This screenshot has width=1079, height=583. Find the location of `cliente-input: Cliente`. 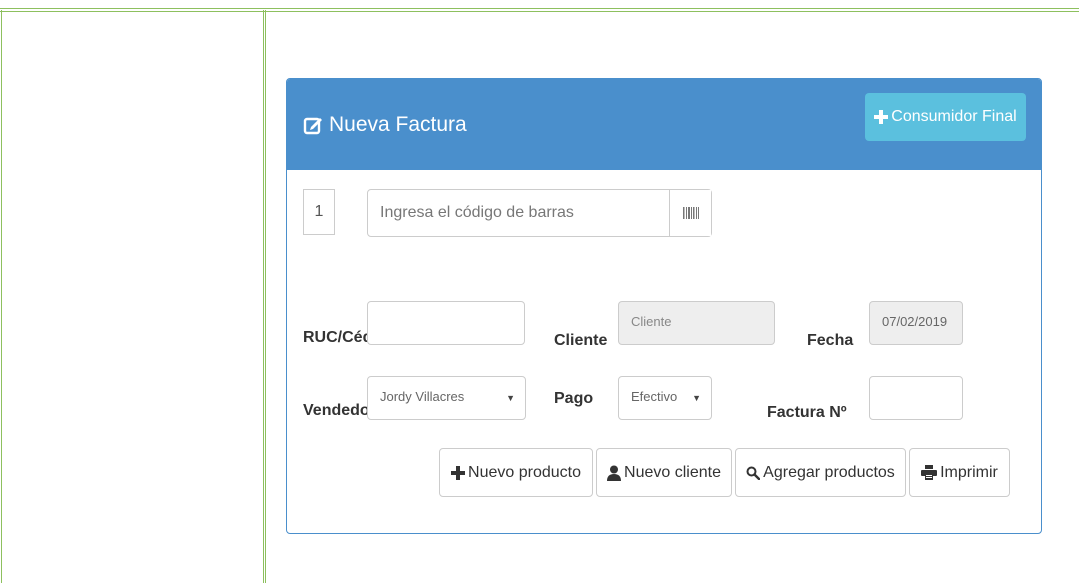

cliente-input: Cliente is located at coordinates (696, 323).